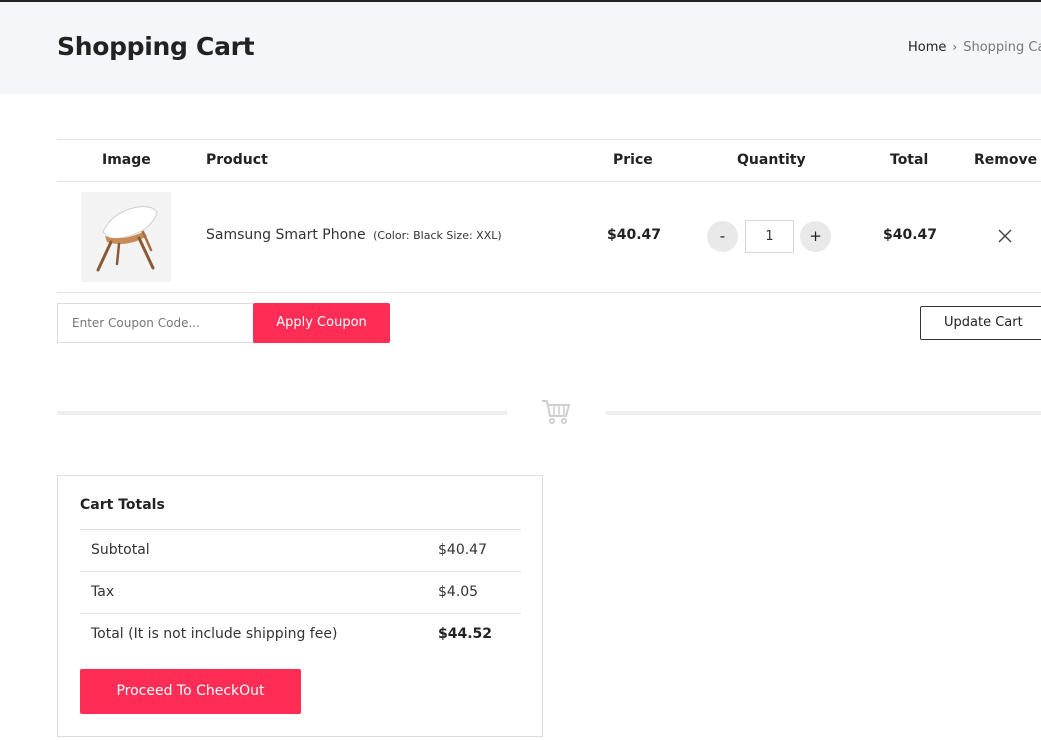  What do you see at coordinates (556, 412) in the screenshot?
I see `cart-icon` at bounding box center [556, 412].